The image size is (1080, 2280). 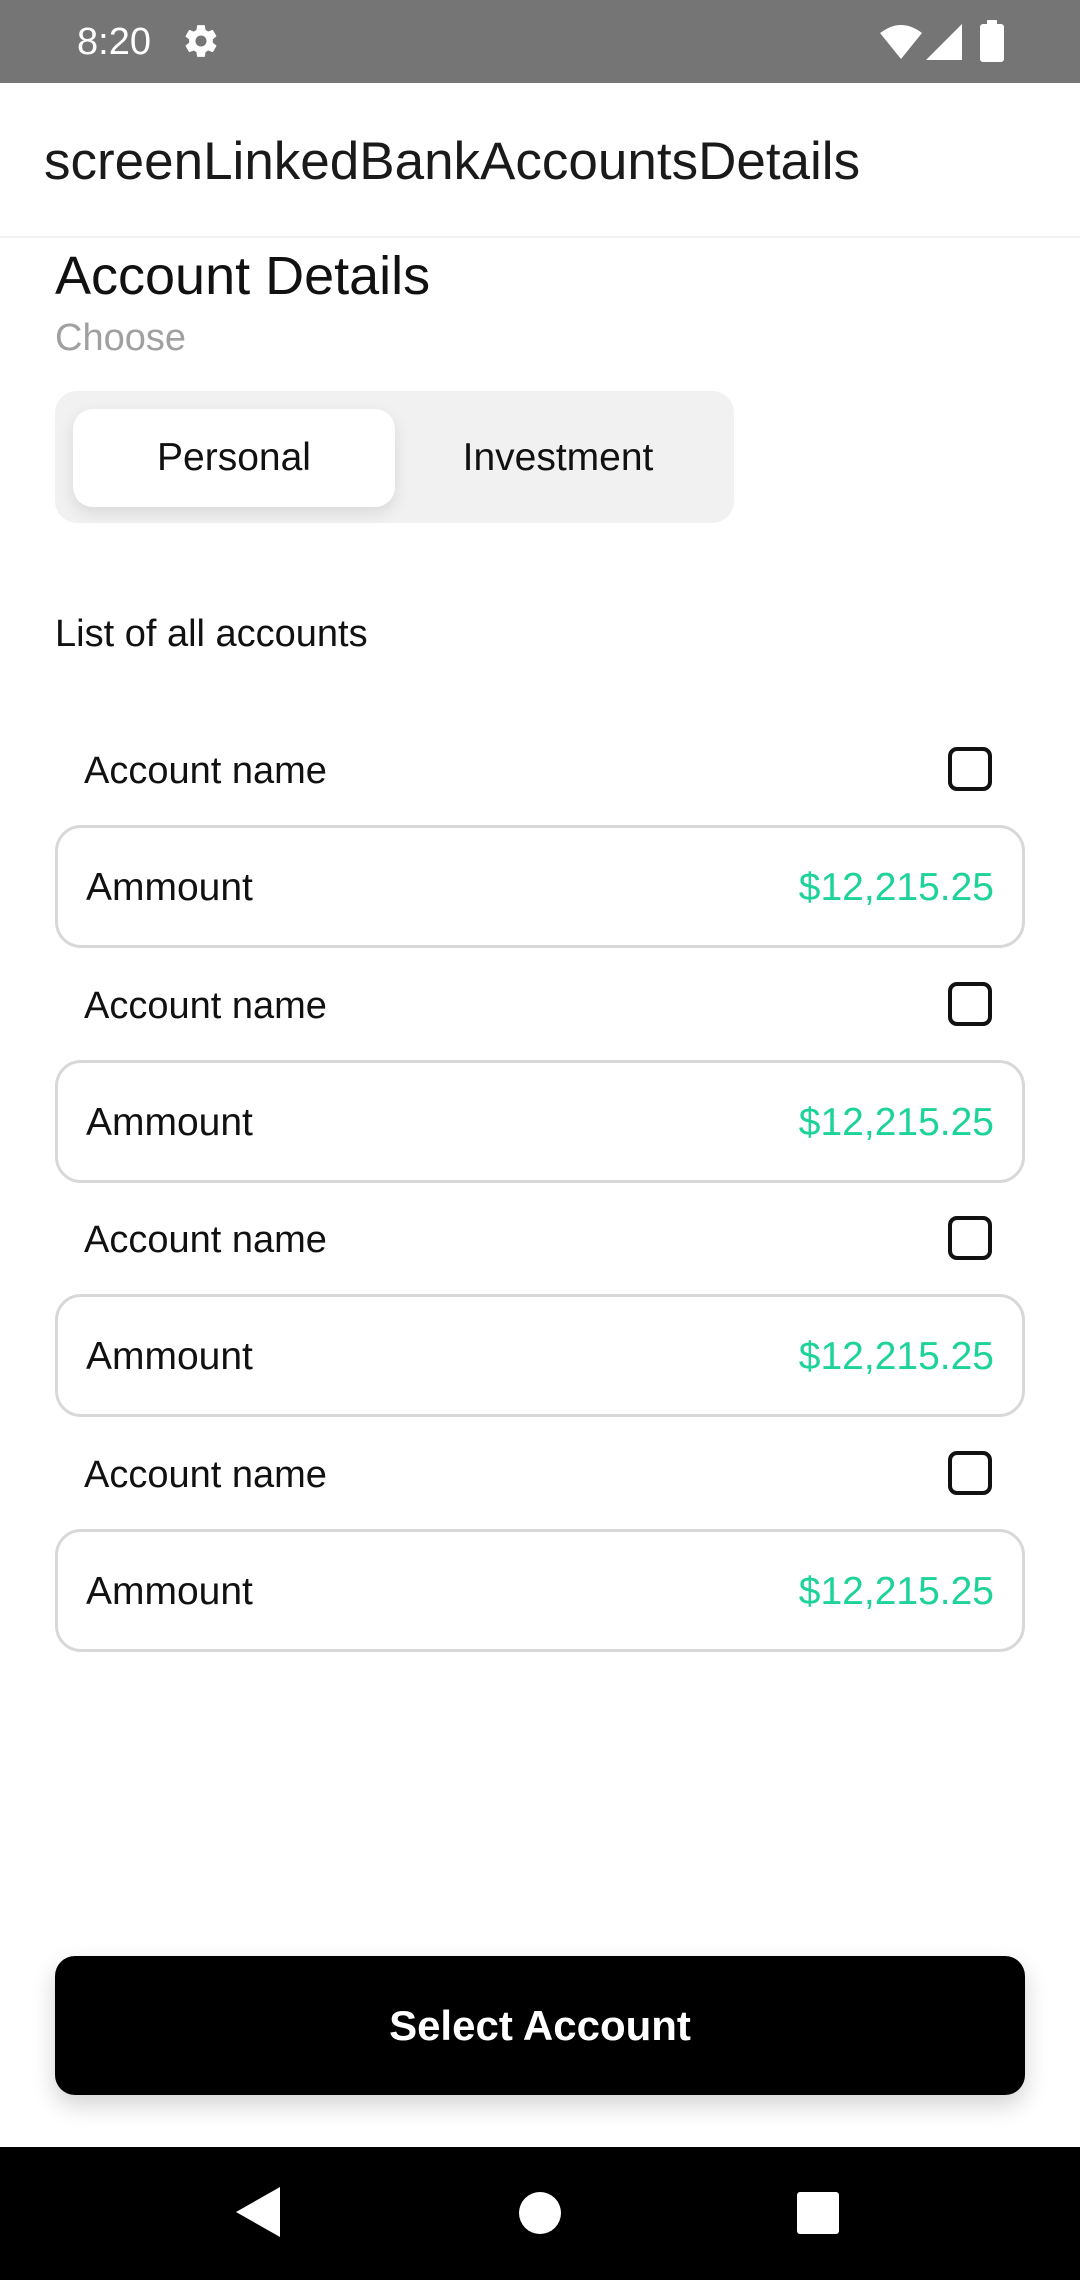 What do you see at coordinates (901, 42) in the screenshot?
I see `wifi-icon` at bounding box center [901, 42].